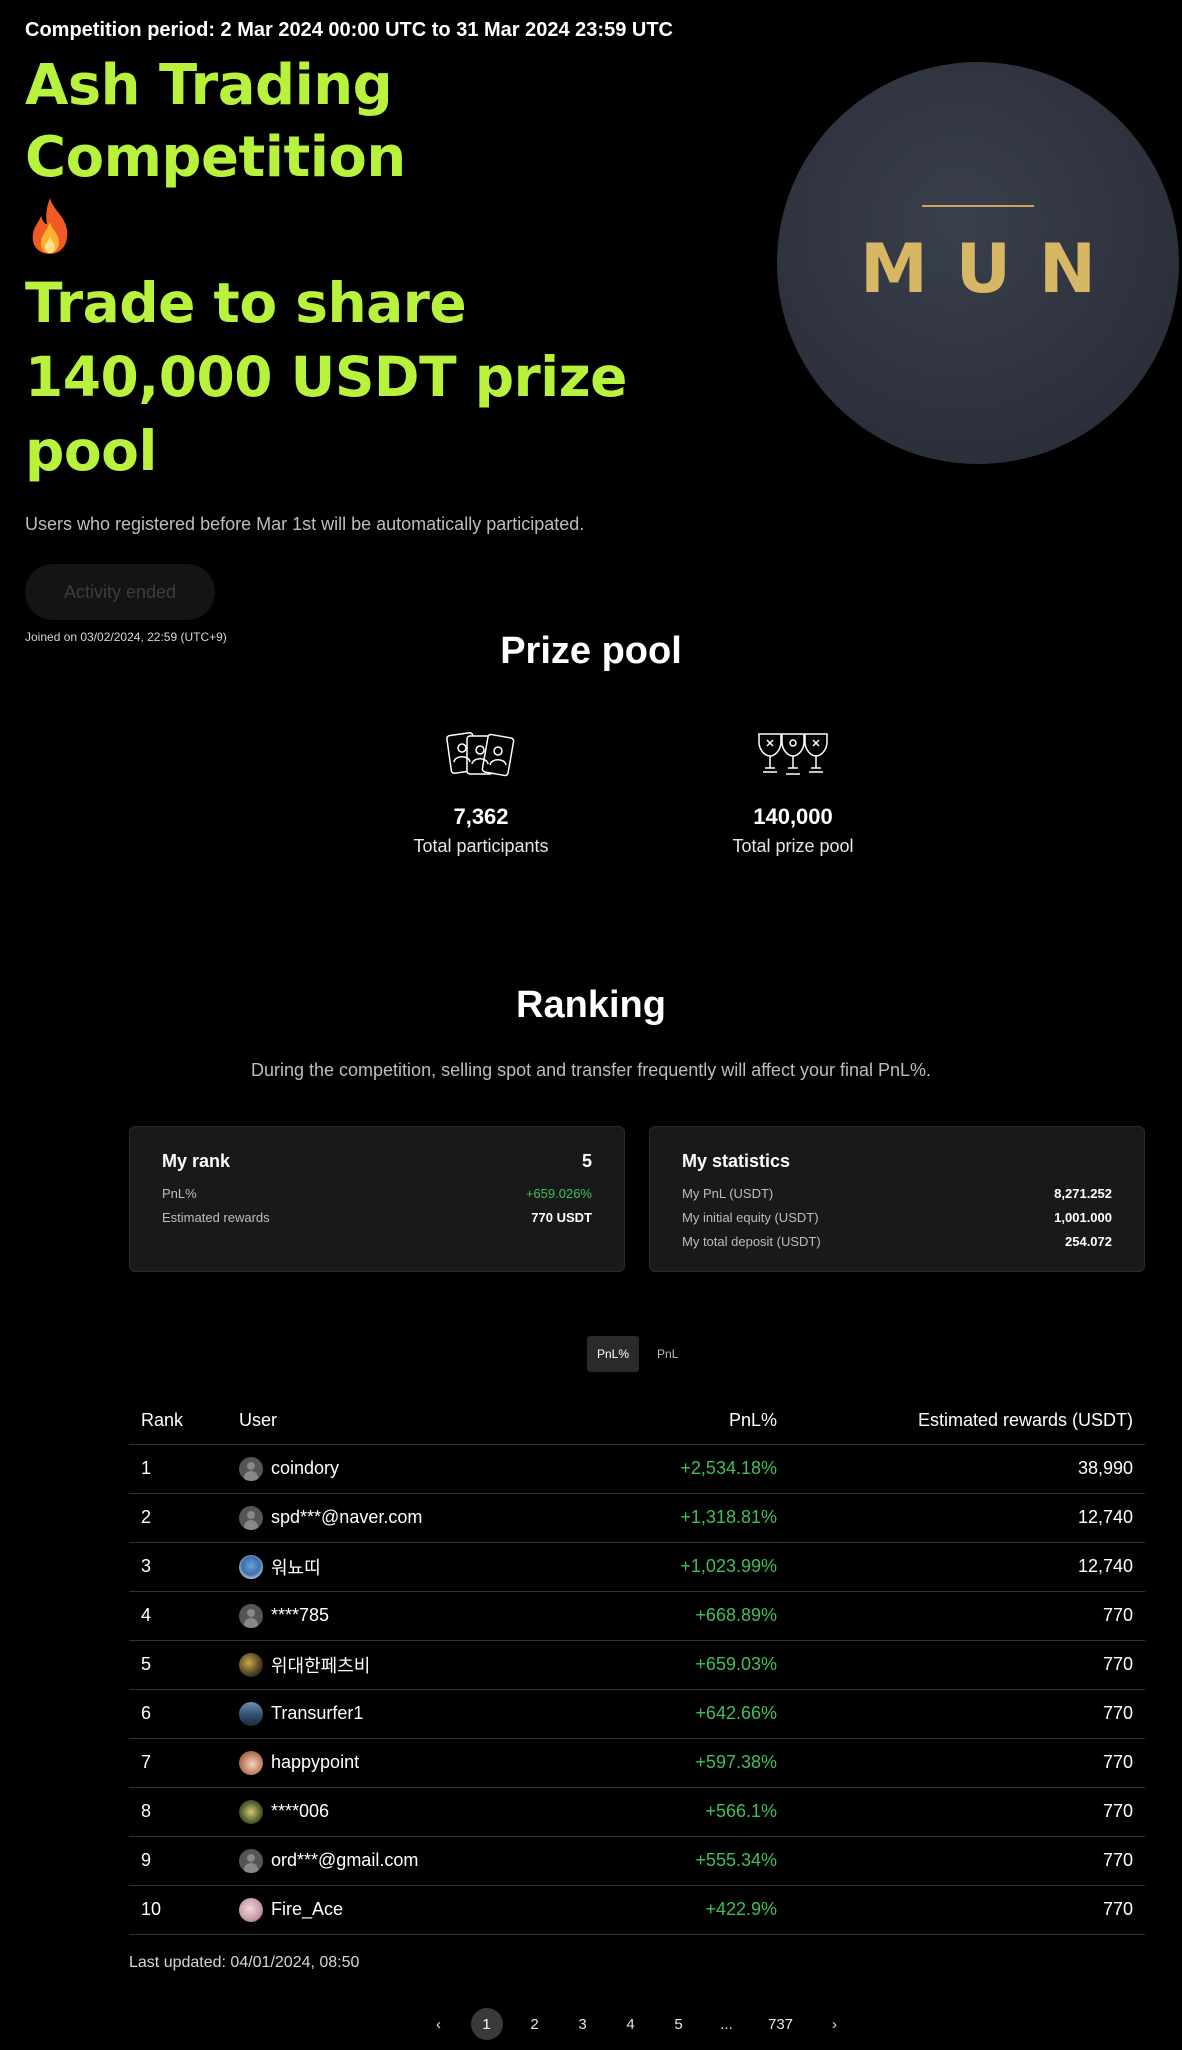 The height and width of the screenshot is (2050, 1182). Describe the element at coordinates (535, 2024) in the screenshot. I see `page-2: 2` at that location.